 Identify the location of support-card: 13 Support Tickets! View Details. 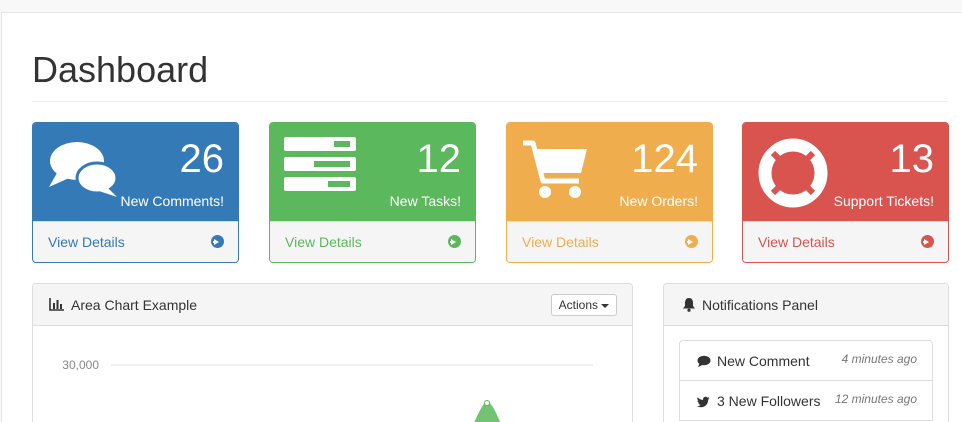
(845, 192).